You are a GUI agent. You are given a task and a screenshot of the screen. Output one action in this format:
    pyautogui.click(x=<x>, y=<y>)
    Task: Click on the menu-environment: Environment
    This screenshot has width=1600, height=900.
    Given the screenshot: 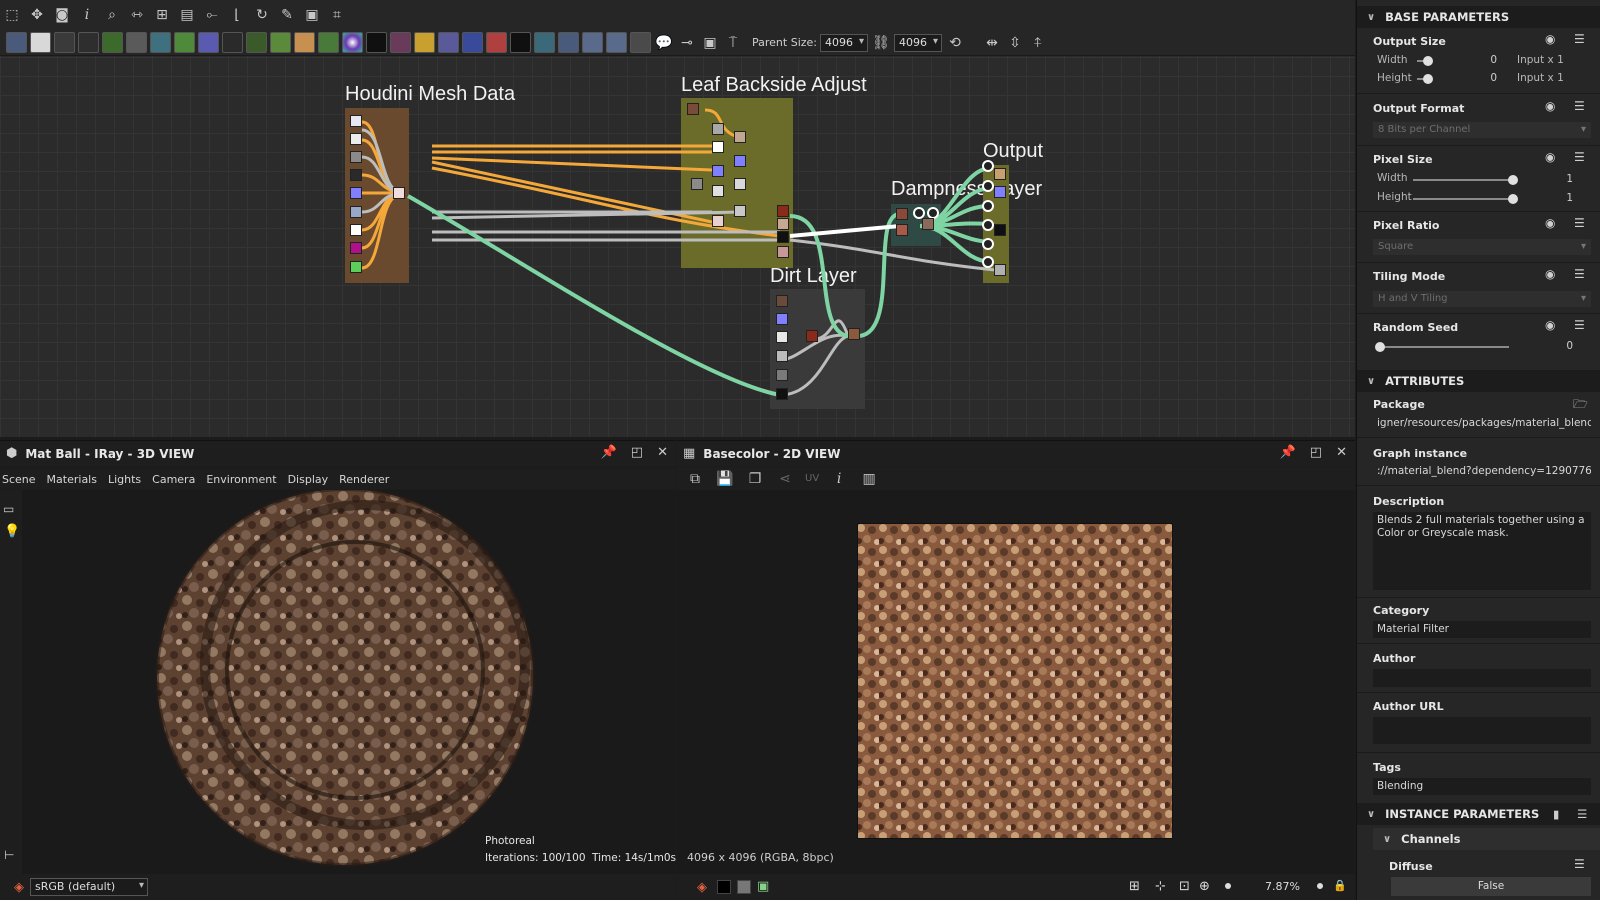 What is the action you would take?
    pyautogui.click(x=241, y=479)
    